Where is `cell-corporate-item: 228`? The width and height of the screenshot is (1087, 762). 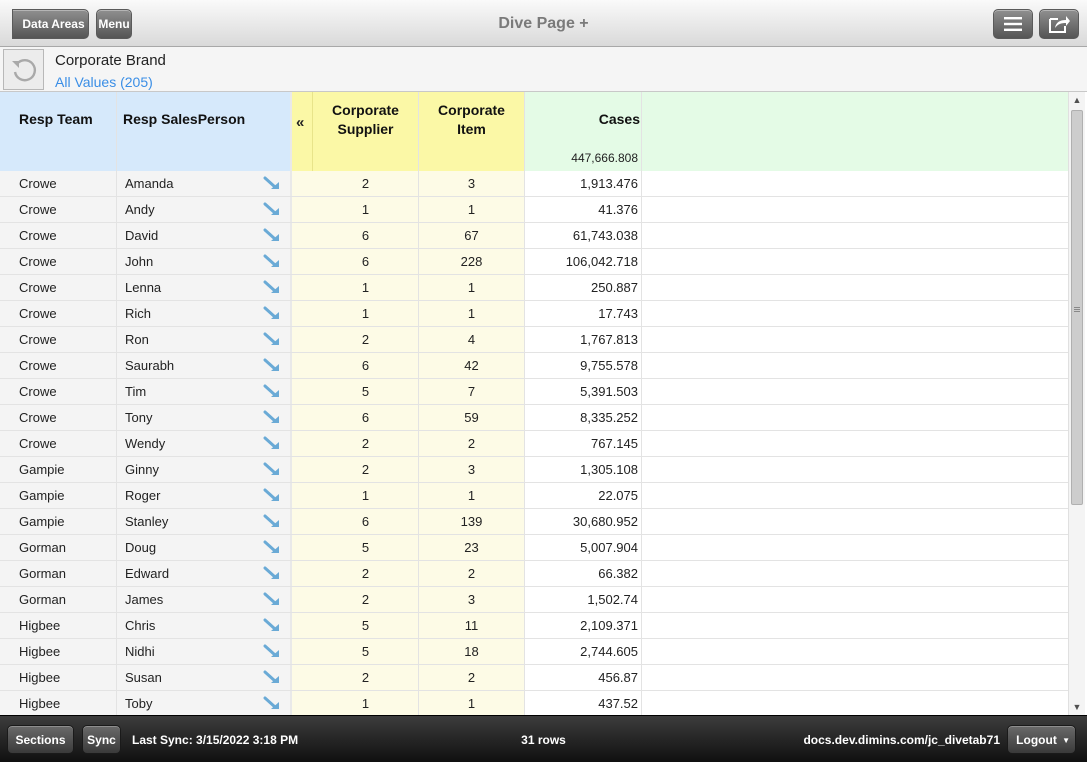
cell-corporate-item: 228 is located at coordinates (471, 261).